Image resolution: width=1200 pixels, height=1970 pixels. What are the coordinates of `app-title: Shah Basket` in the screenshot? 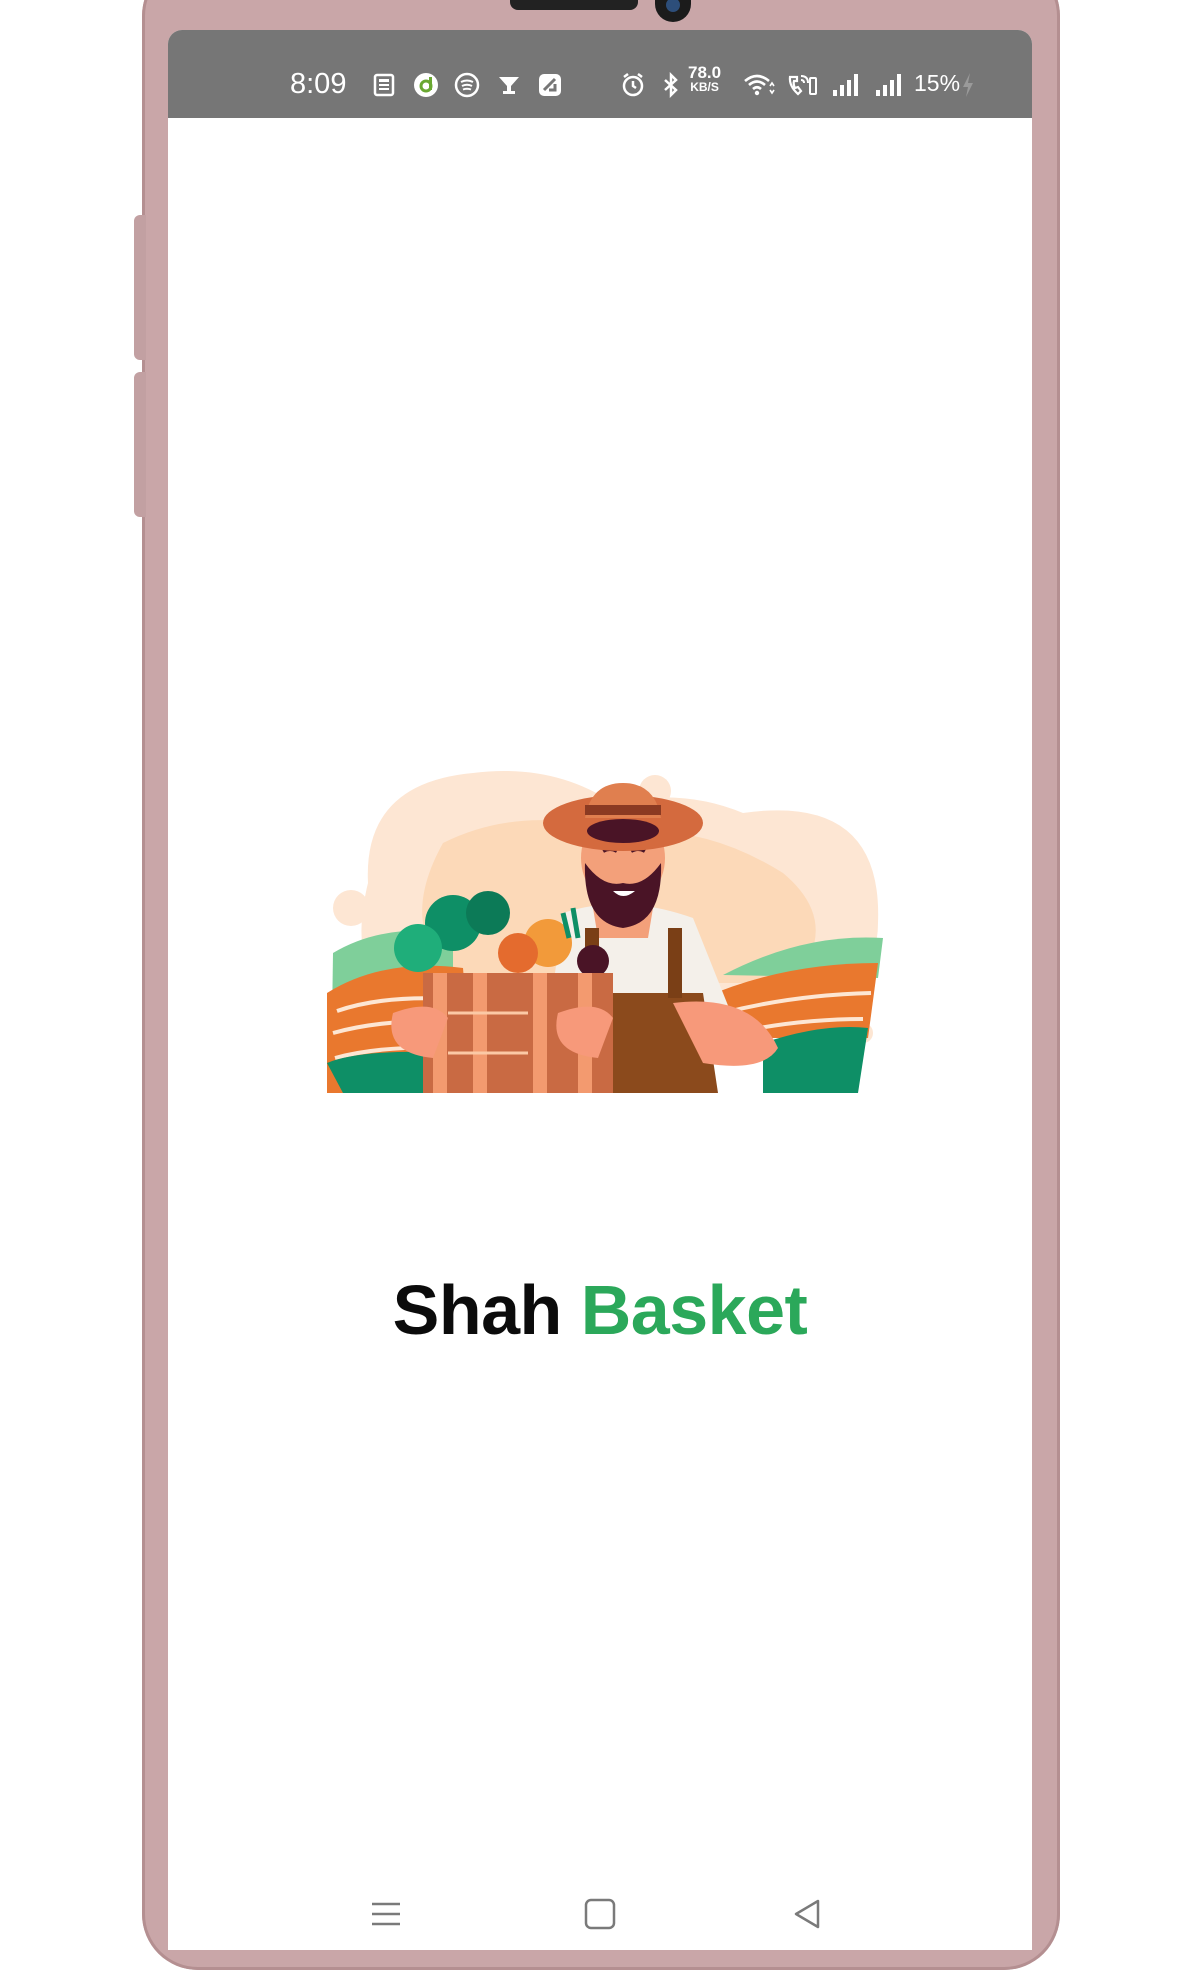 It's located at (600, 1310).